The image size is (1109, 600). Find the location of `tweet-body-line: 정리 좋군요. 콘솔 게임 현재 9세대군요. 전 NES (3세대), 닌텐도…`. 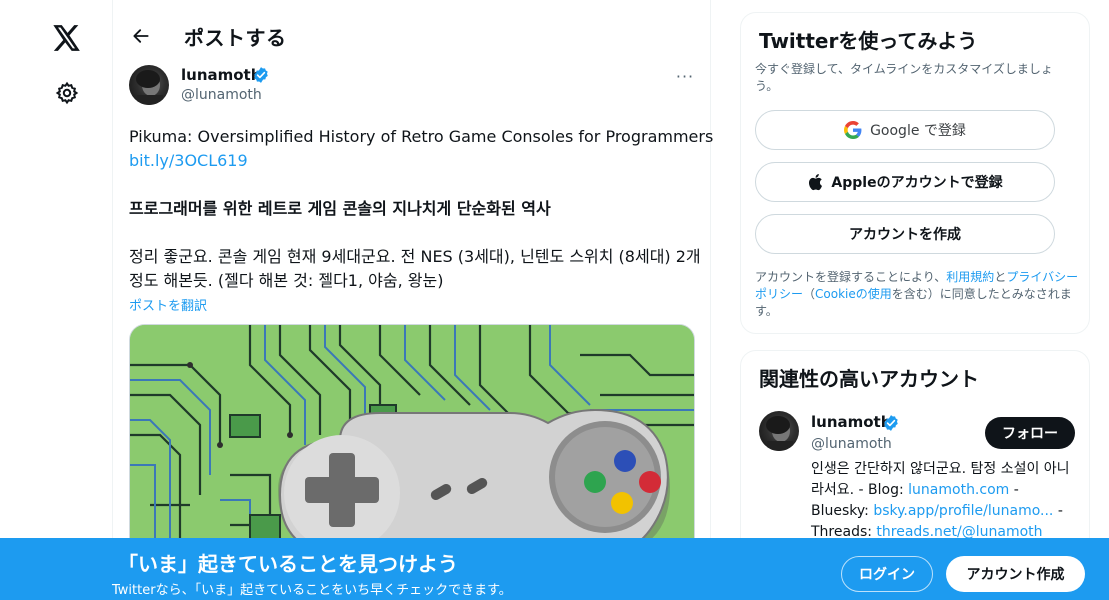

tweet-body-line: 정리 좋군요. 콘솔 게임 현재 9세대군요. 전 NES (3세대), 닌텐도… is located at coordinates (415, 256).